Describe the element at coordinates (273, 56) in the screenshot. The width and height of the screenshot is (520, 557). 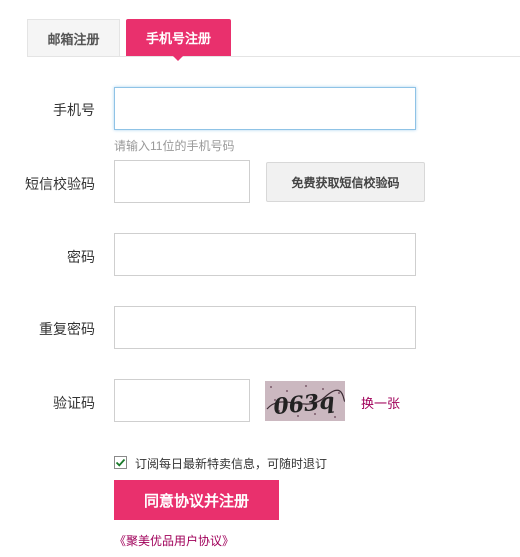
I see `tabs-divider` at that location.